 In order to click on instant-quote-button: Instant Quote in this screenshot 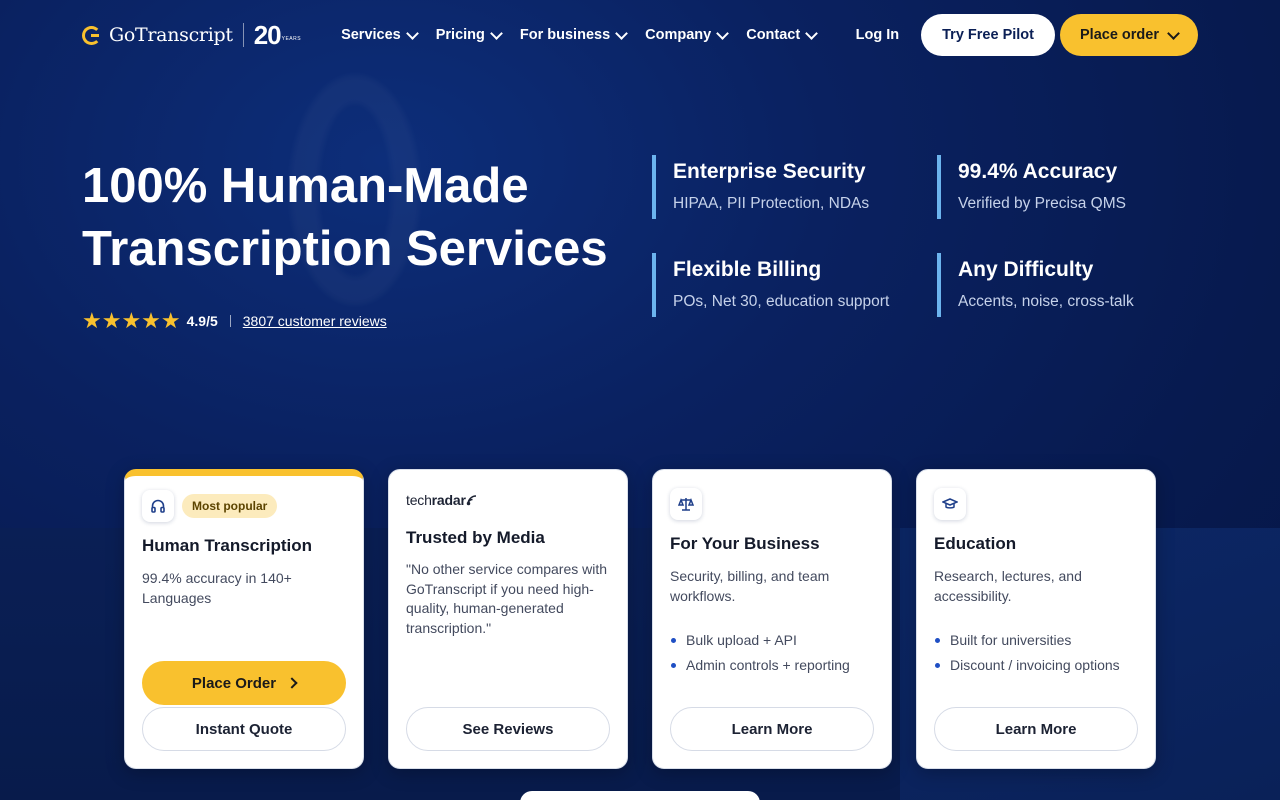, I will do `click(244, 729)`.